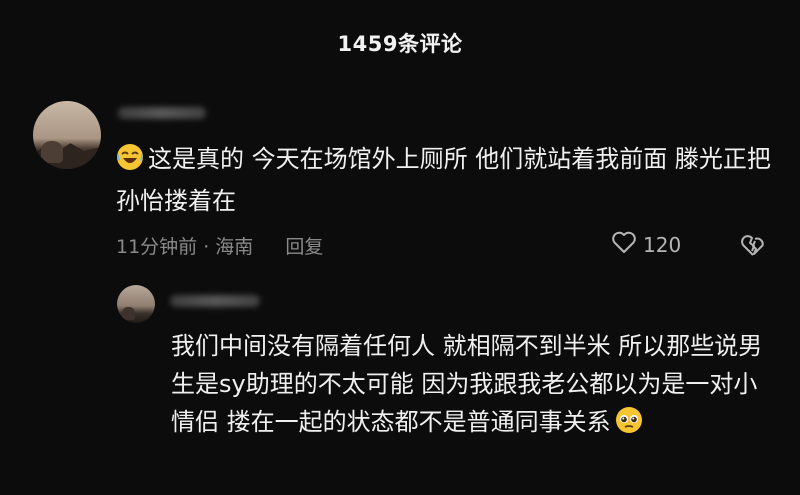 This screenshot has height=495, width=800. I want to click on broken-heart-icon, so click(753, 248).